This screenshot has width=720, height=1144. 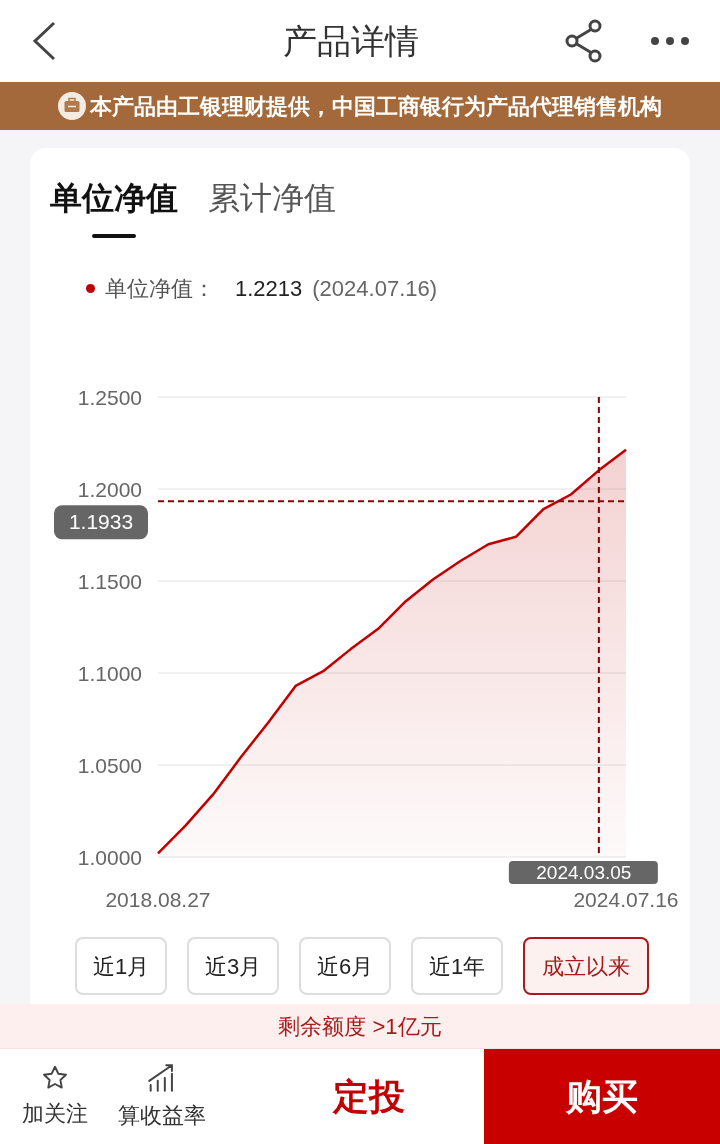 I want to click on more-icon, so click(x=670, y=41).